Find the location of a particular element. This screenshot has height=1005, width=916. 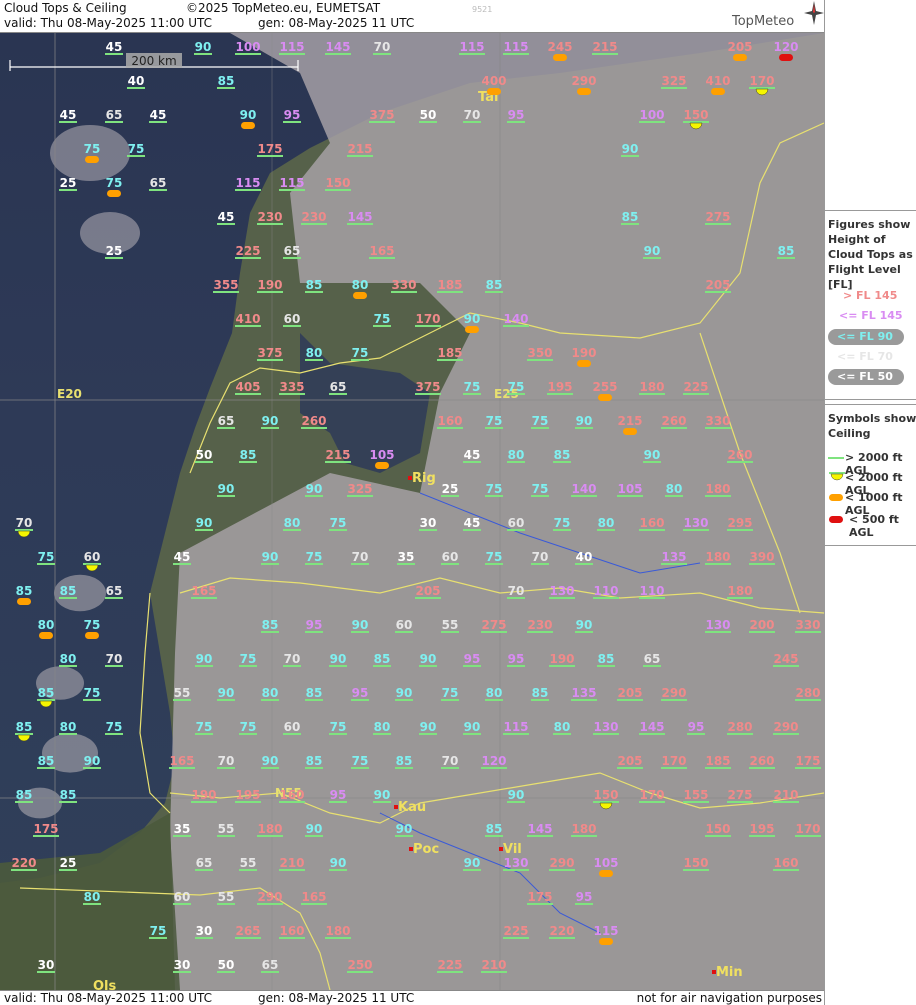

cloud-top-value: 400 is located at coordinates (493, 81).